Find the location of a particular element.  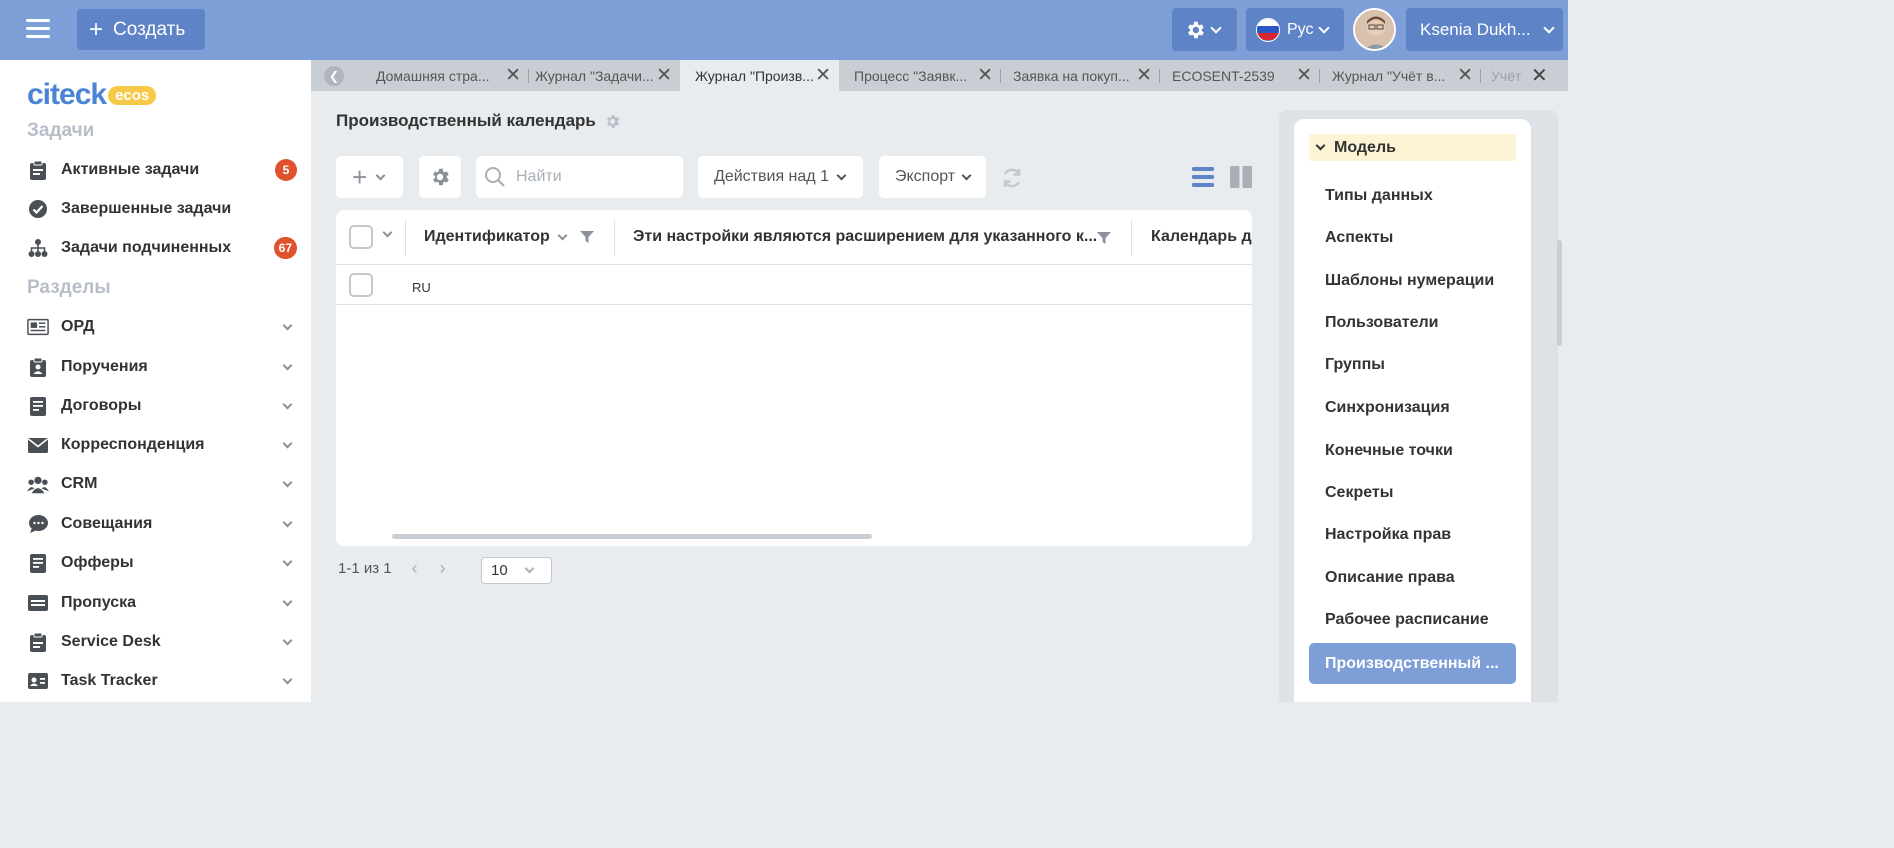

tab-label: Учёт is located at coordinates (1506, 75).